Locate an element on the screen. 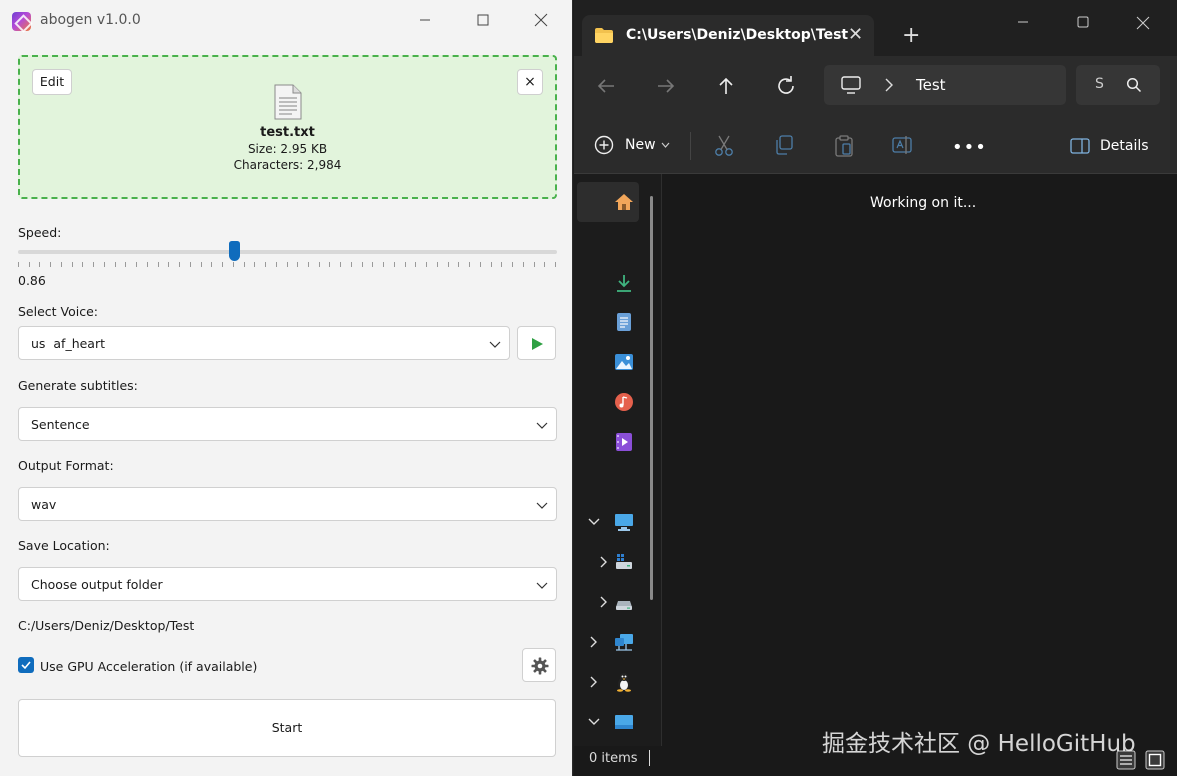  cut-icon is located at coordinates (724, 146).